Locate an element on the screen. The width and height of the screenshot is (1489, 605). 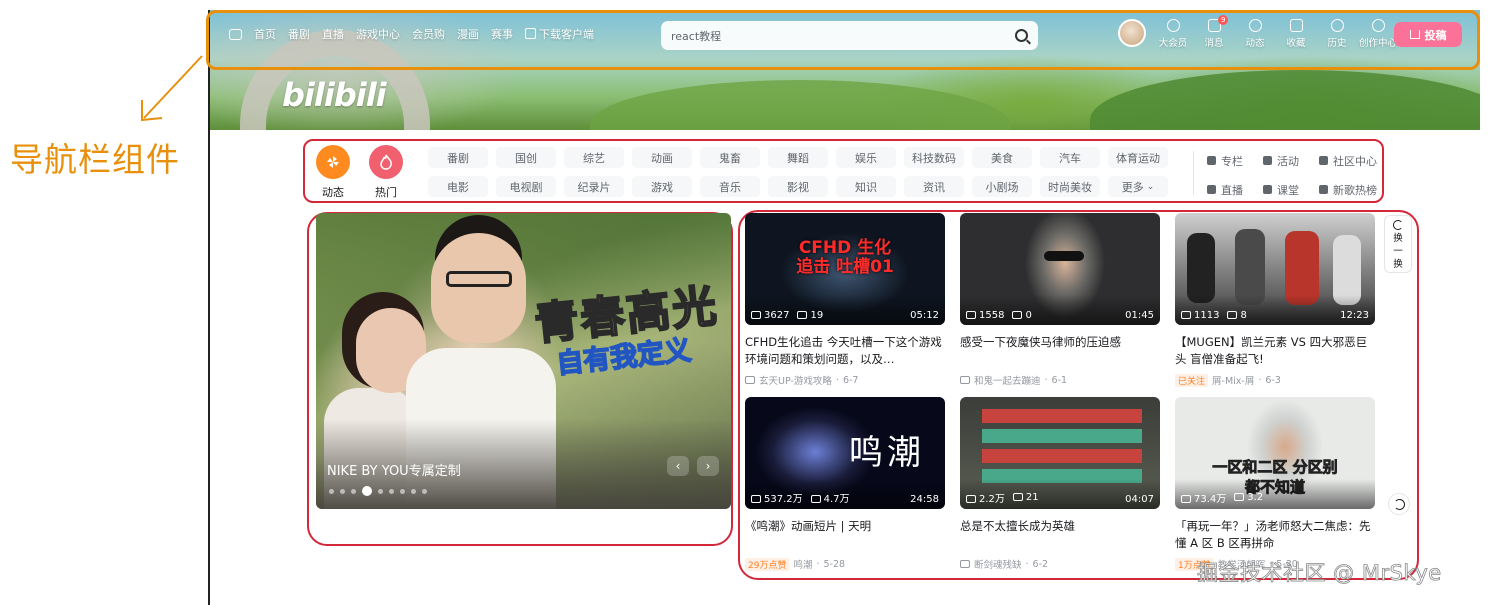
link-live: 直播 is located at coordinates (1235, 189).